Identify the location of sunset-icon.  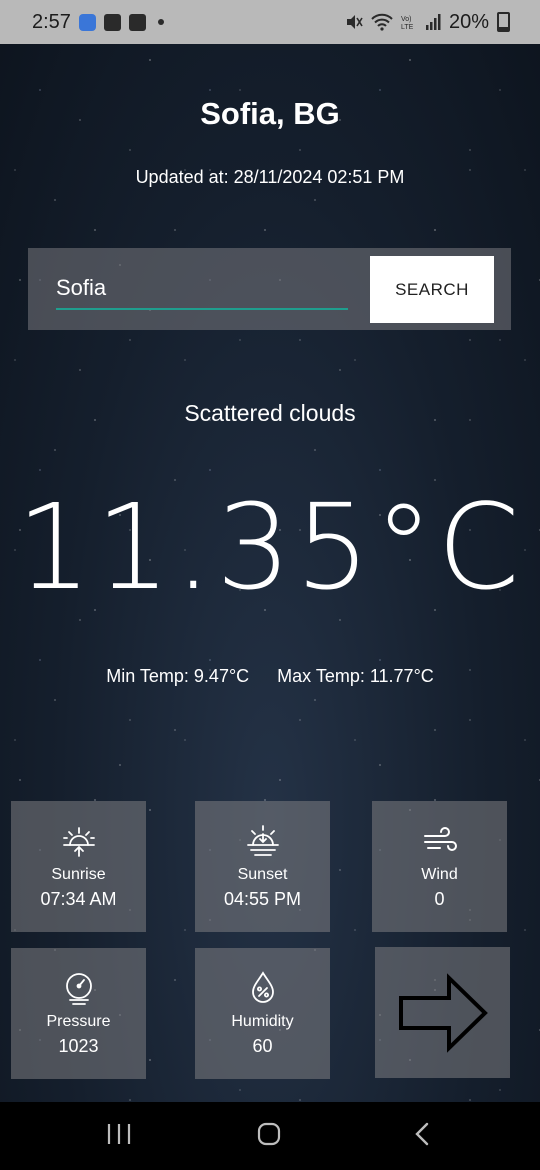
(262, 840).